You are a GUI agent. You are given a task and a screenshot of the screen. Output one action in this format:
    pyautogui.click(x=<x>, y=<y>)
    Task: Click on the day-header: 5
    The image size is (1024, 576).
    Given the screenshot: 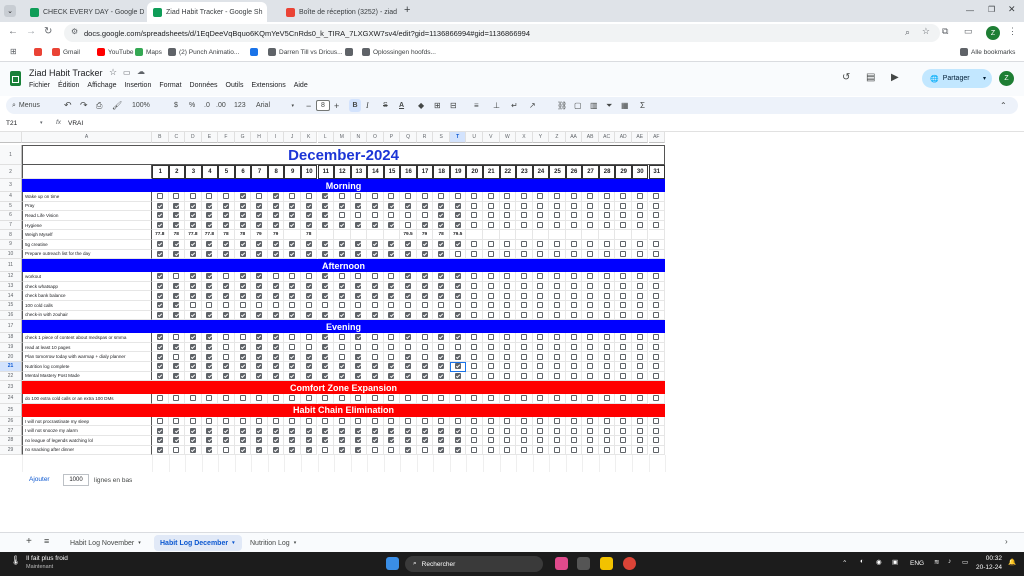 What is the action you would take?
    pyautogui.click(x=226, y=172)
    